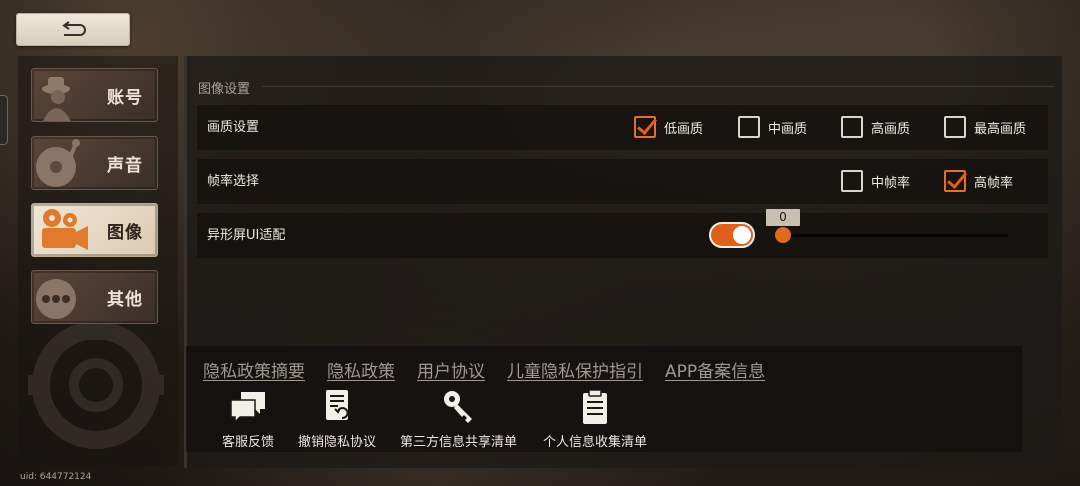 The image size is (1080, 486). Describe the element at coordinates (125, 97) in the screenshot. I see `sidebar-item-label: 账号` at that location.